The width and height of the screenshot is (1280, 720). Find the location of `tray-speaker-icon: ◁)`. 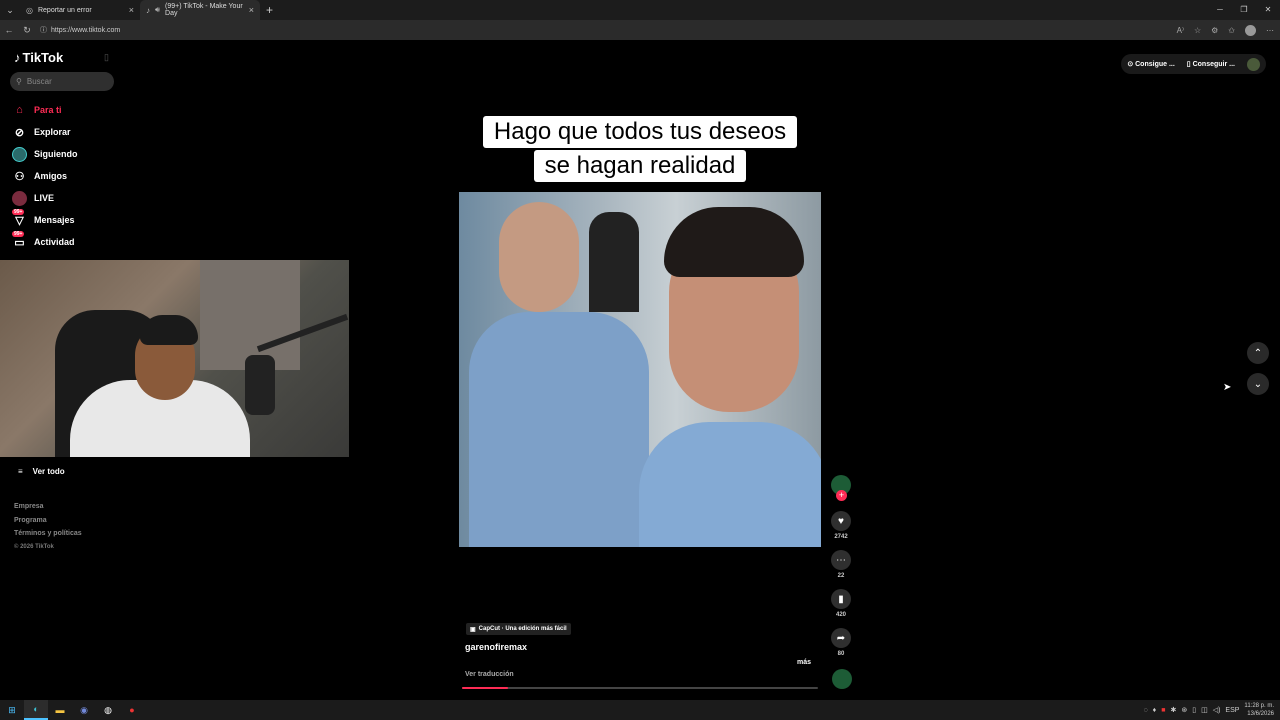

tray-speaker-icon: ◁) is located at coordinates (1217, 710).